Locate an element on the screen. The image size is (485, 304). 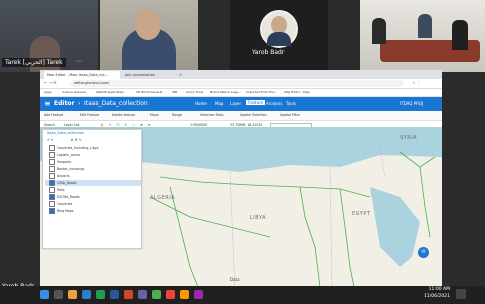
map-label-libya: LIBYA is located at coordinates (258, 218).